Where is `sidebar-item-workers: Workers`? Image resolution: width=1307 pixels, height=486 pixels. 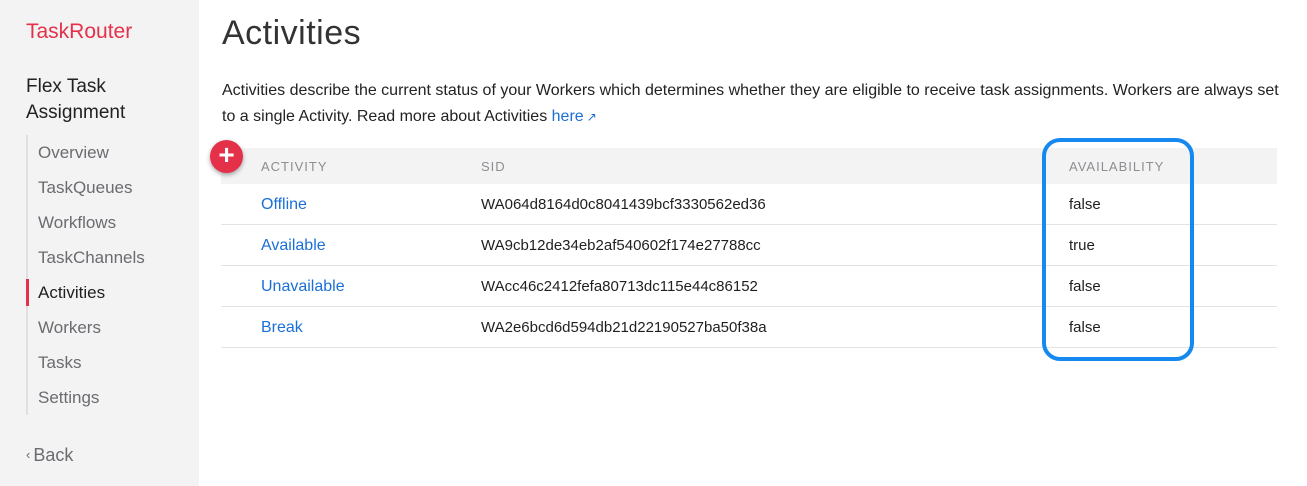
sidebar-item-workers: Workers is located at coordinates (112, 327).